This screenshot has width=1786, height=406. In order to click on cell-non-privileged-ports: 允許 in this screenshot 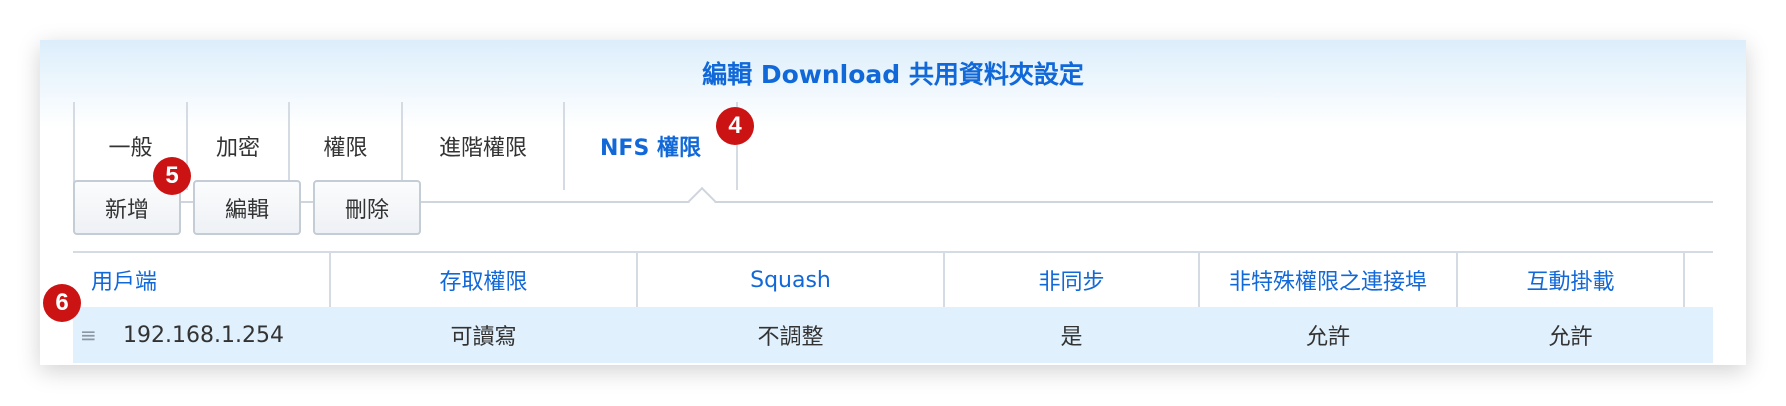, I will do `click(1327, 337)`.